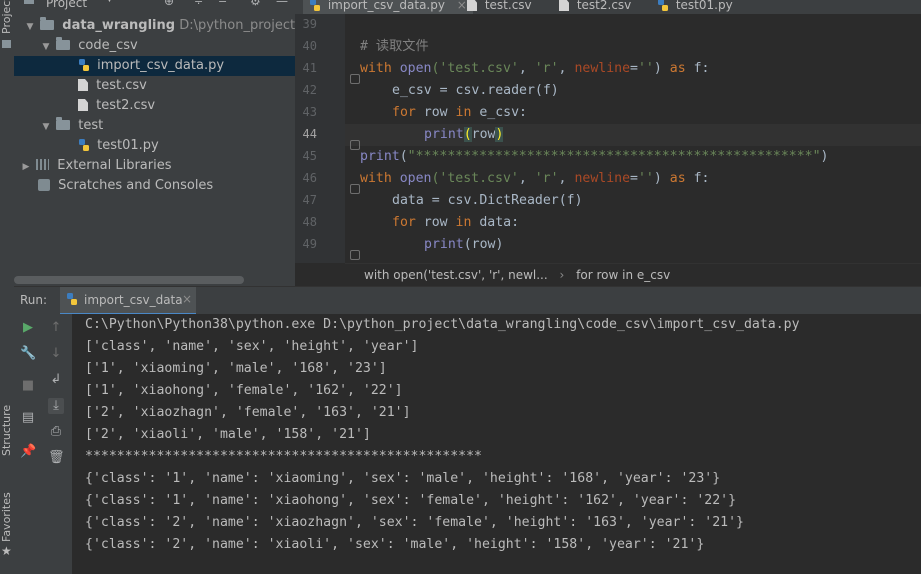 The image size is (921, 574). Describe the element at coordinates (255, 4) in the screenshot. I see `gear-icon: ⚙` at that location.